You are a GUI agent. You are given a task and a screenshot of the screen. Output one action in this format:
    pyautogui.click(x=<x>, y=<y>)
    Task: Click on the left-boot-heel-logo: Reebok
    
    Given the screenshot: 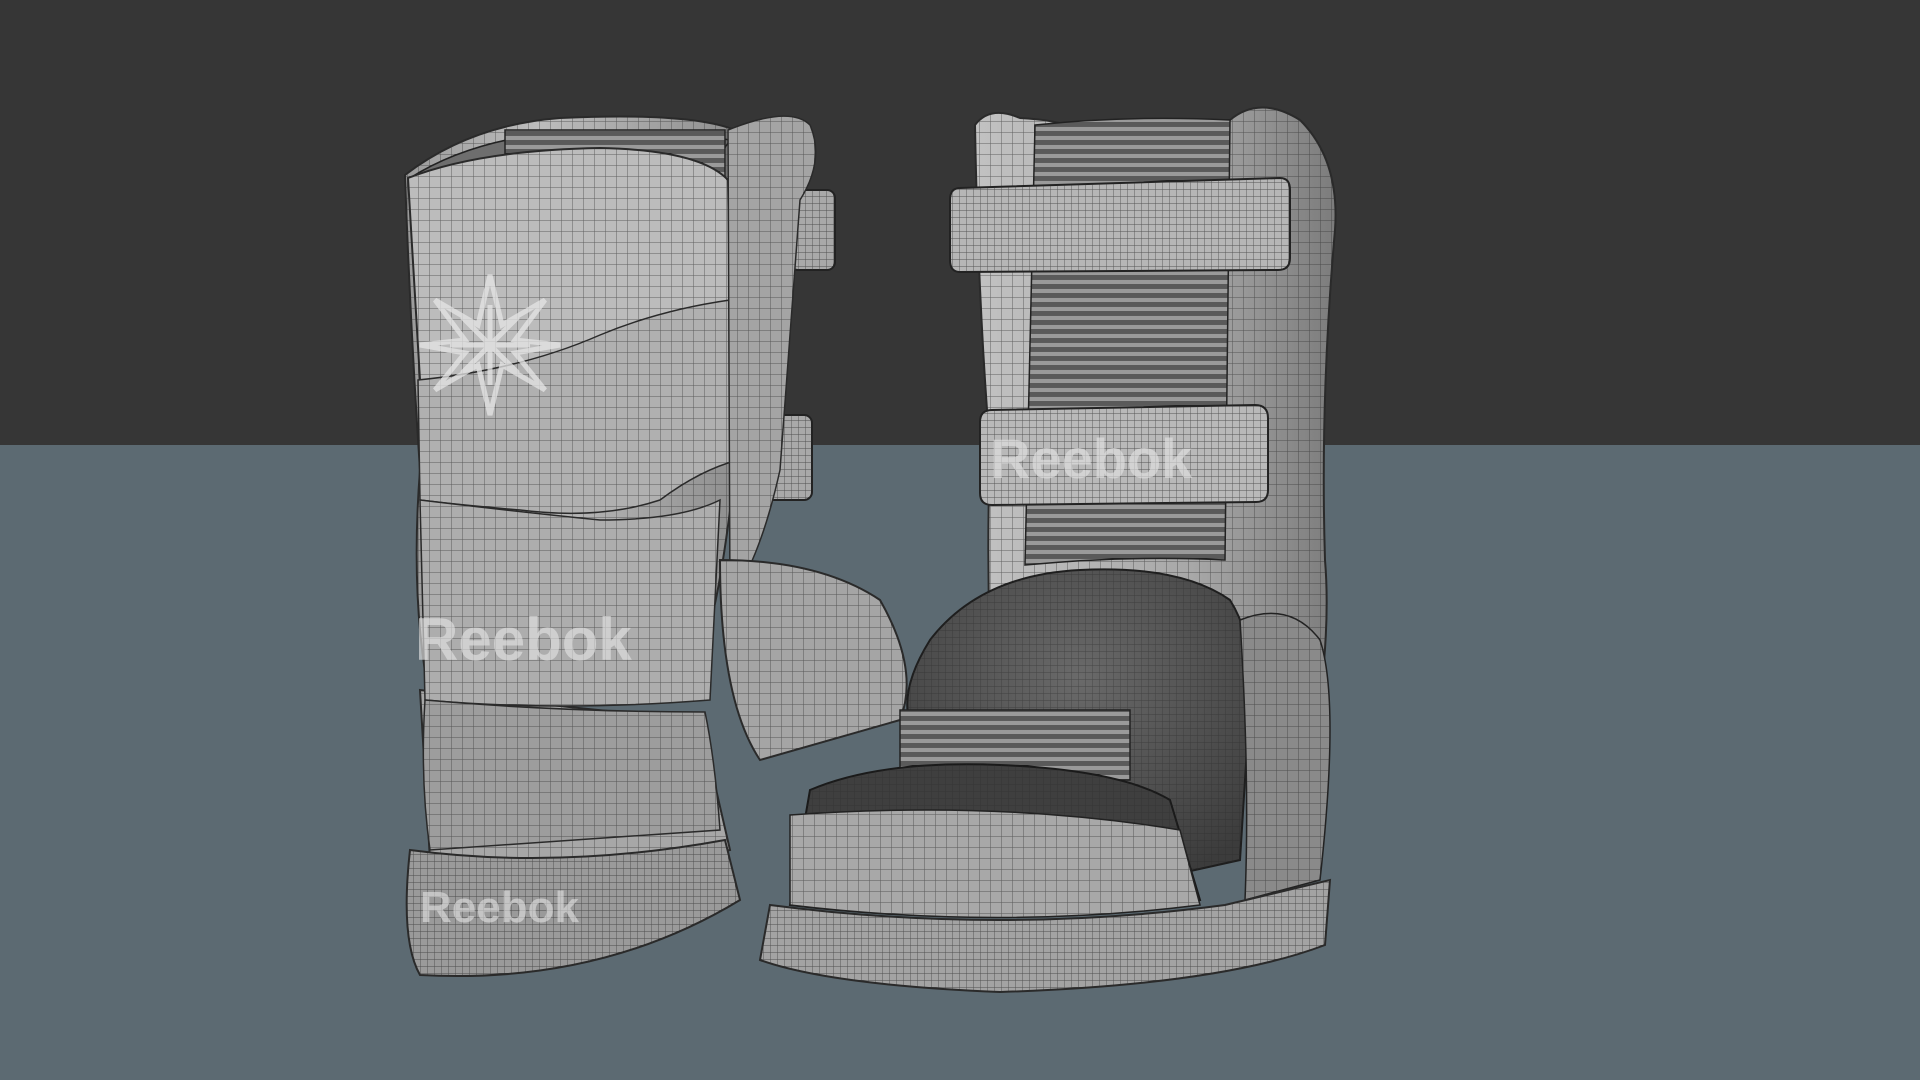 What is the action you would take?
    pyautogui.click(x=499, y=907)
    